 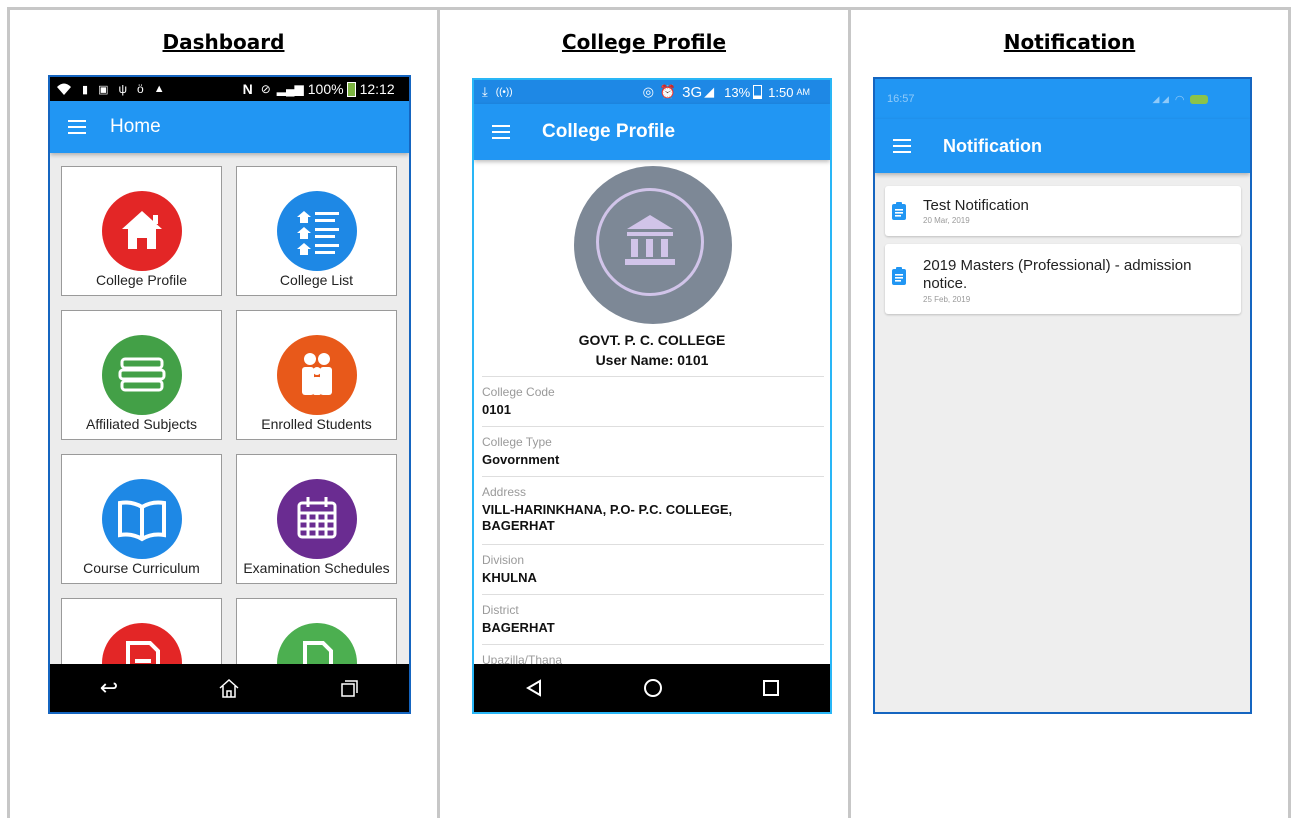 I want to click on field-label: District, so click(x=500, y=610).